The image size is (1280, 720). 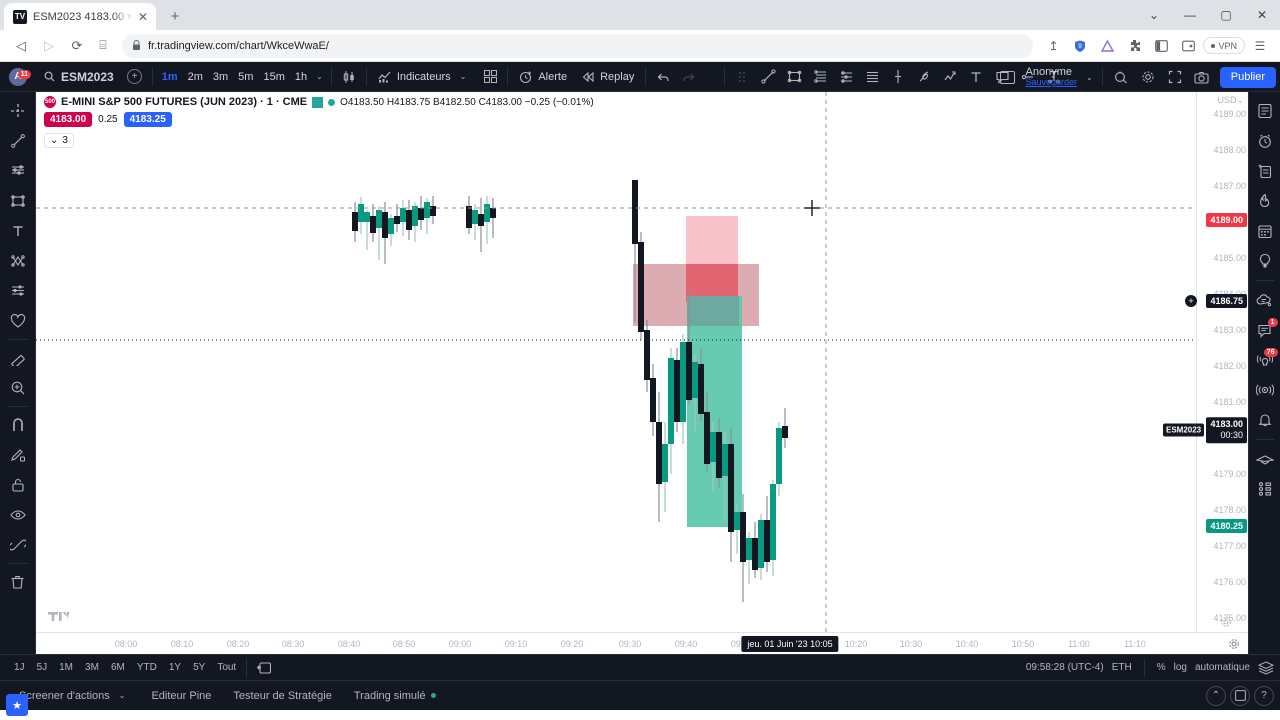 What do you see at coordinates (607, 77) in the screenshot?
I see `replay-button: Replay` at bounding box center [607, 77].